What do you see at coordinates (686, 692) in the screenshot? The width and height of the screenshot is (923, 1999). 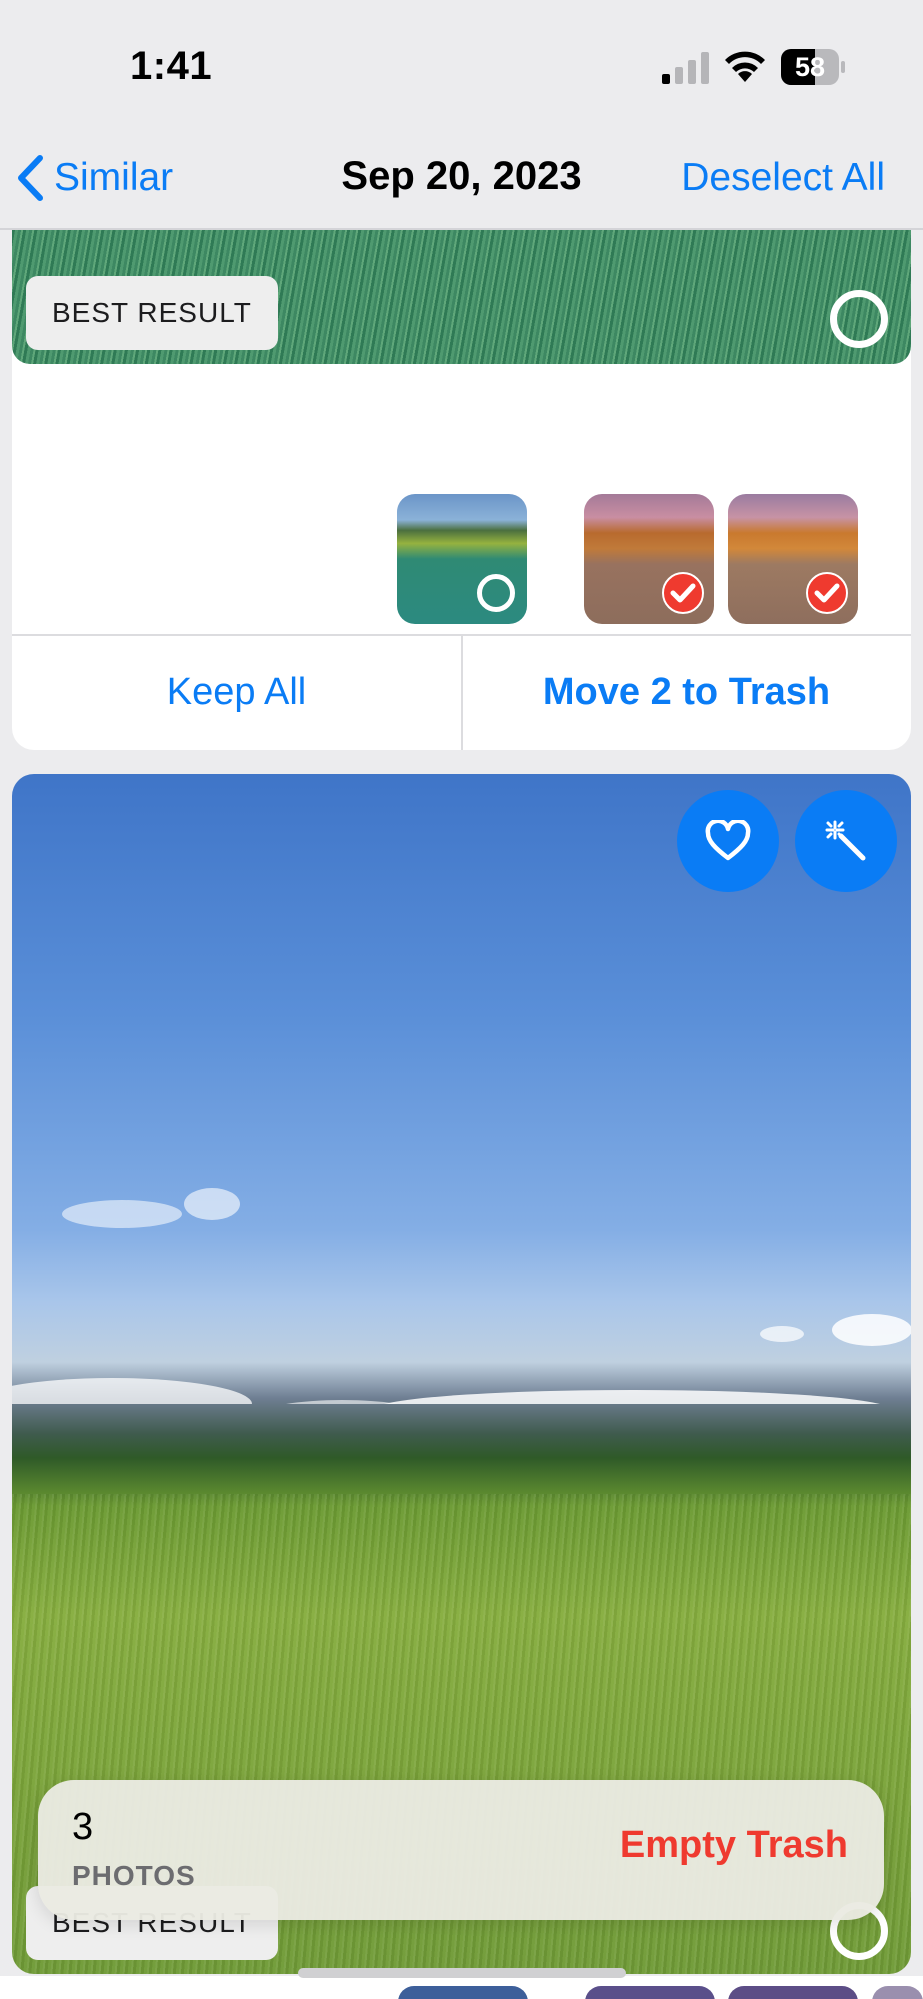 I see `move-to-trash-button: Move 2 to Trash` at bounding box center [686, 692].